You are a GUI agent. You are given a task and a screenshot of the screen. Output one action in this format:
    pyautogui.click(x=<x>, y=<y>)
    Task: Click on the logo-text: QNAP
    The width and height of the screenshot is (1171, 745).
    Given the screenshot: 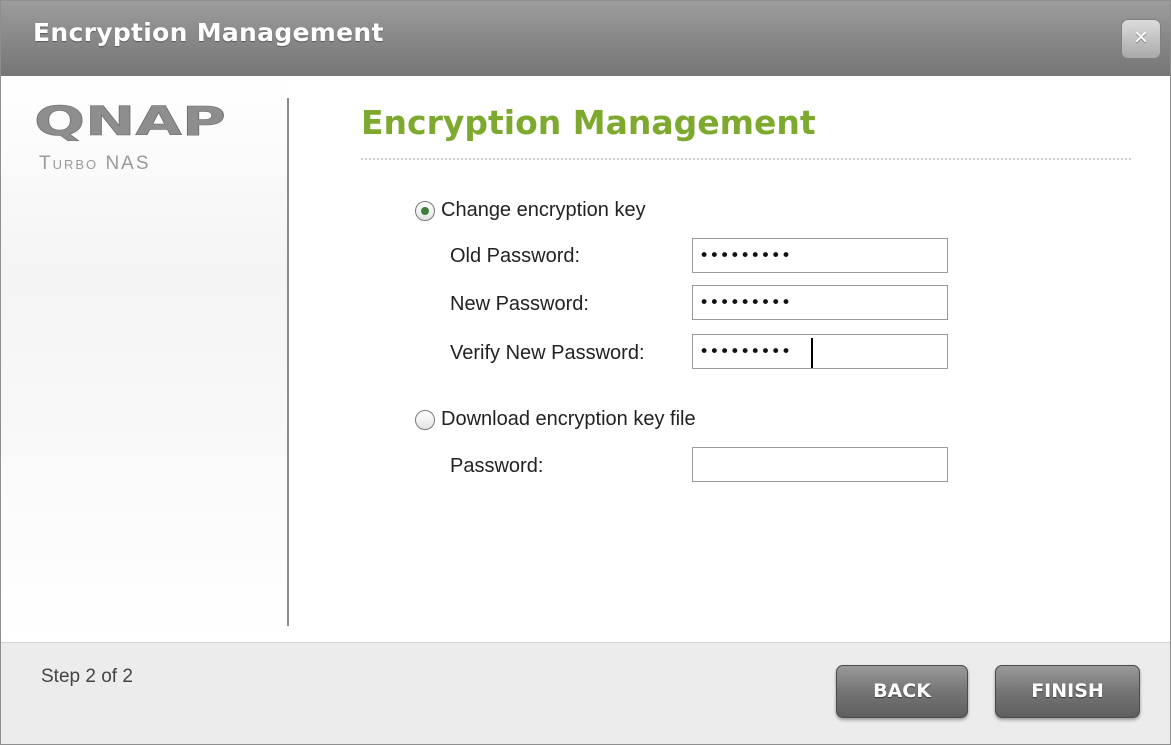 What is the action you would take?
    pyautogui.click(x=130, y=122)
    